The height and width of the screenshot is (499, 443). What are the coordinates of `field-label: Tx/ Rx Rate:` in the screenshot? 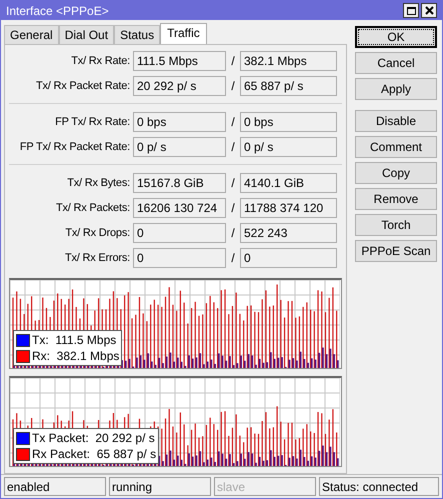 It's located at (100, 61).